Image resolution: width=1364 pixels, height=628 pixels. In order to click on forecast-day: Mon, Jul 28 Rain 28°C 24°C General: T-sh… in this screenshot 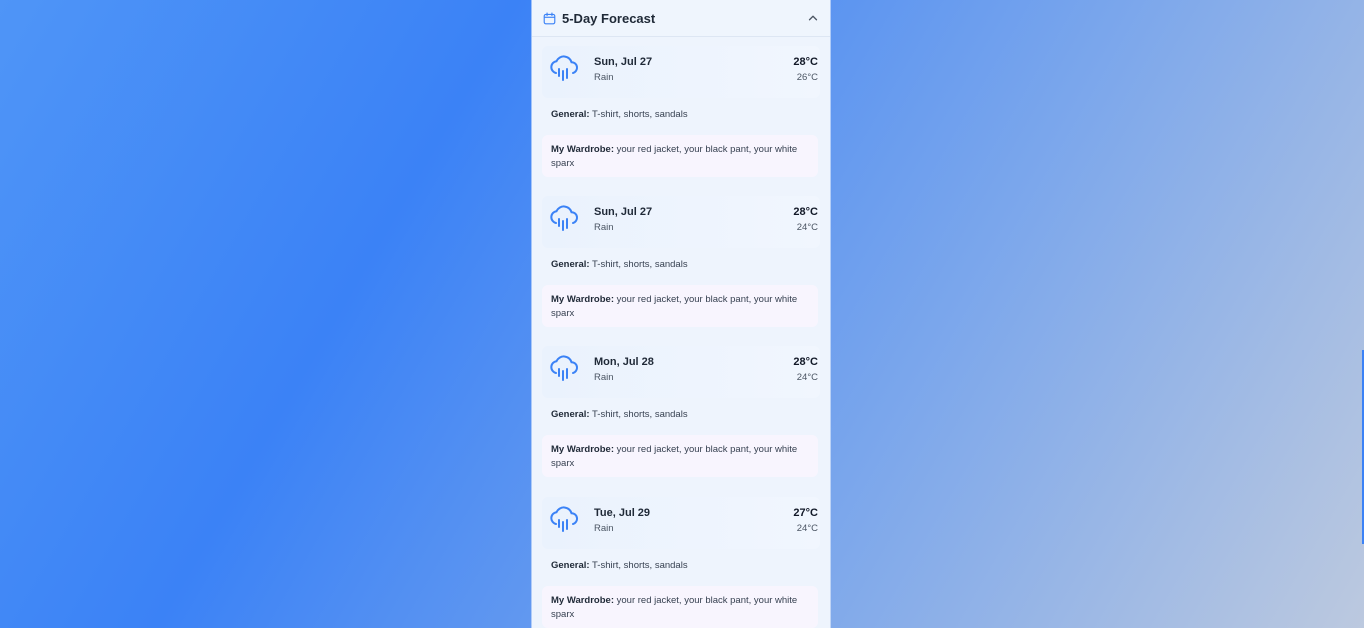, I will do `click(681, 413)`.